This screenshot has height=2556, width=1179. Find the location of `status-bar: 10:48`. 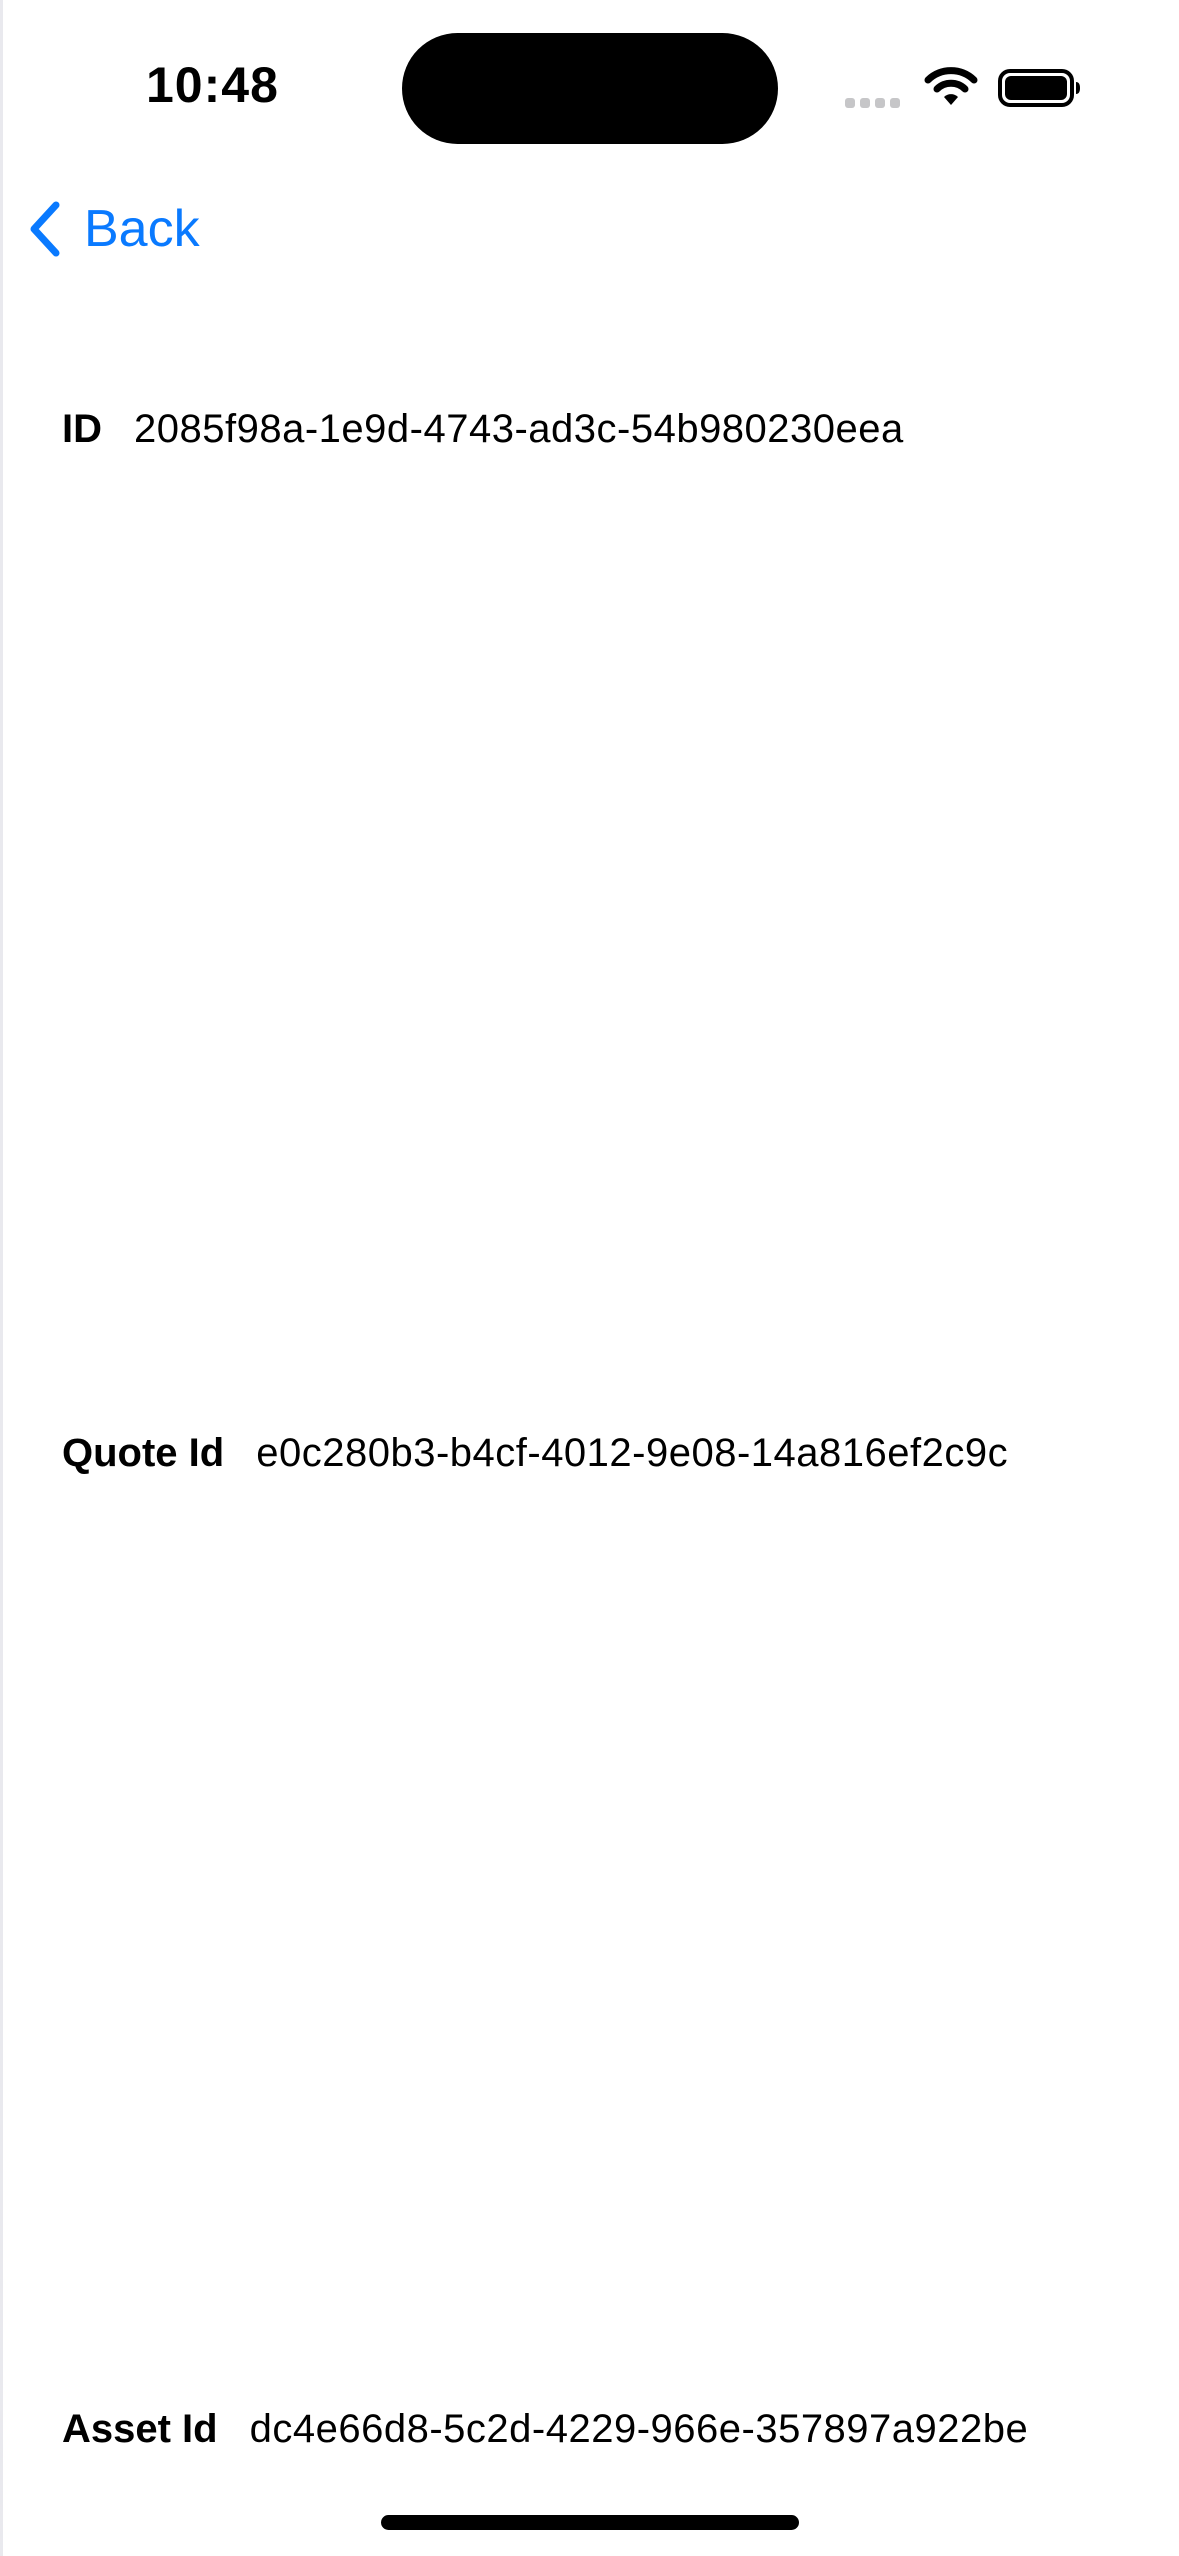

status-bar: 10:48 is located at coordinates (589, 87).